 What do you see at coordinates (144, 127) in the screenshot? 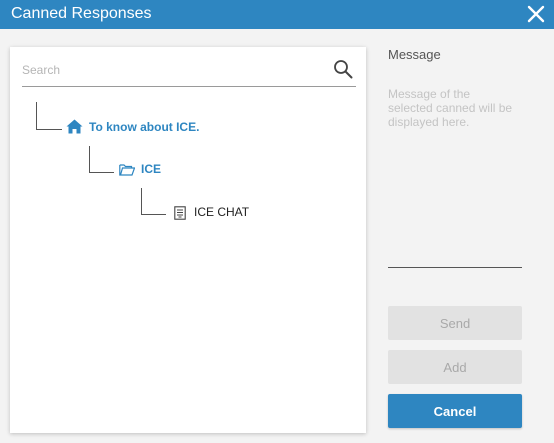
I see `tree-node-root: To know about ICE.` at bounding box center [144, 127].